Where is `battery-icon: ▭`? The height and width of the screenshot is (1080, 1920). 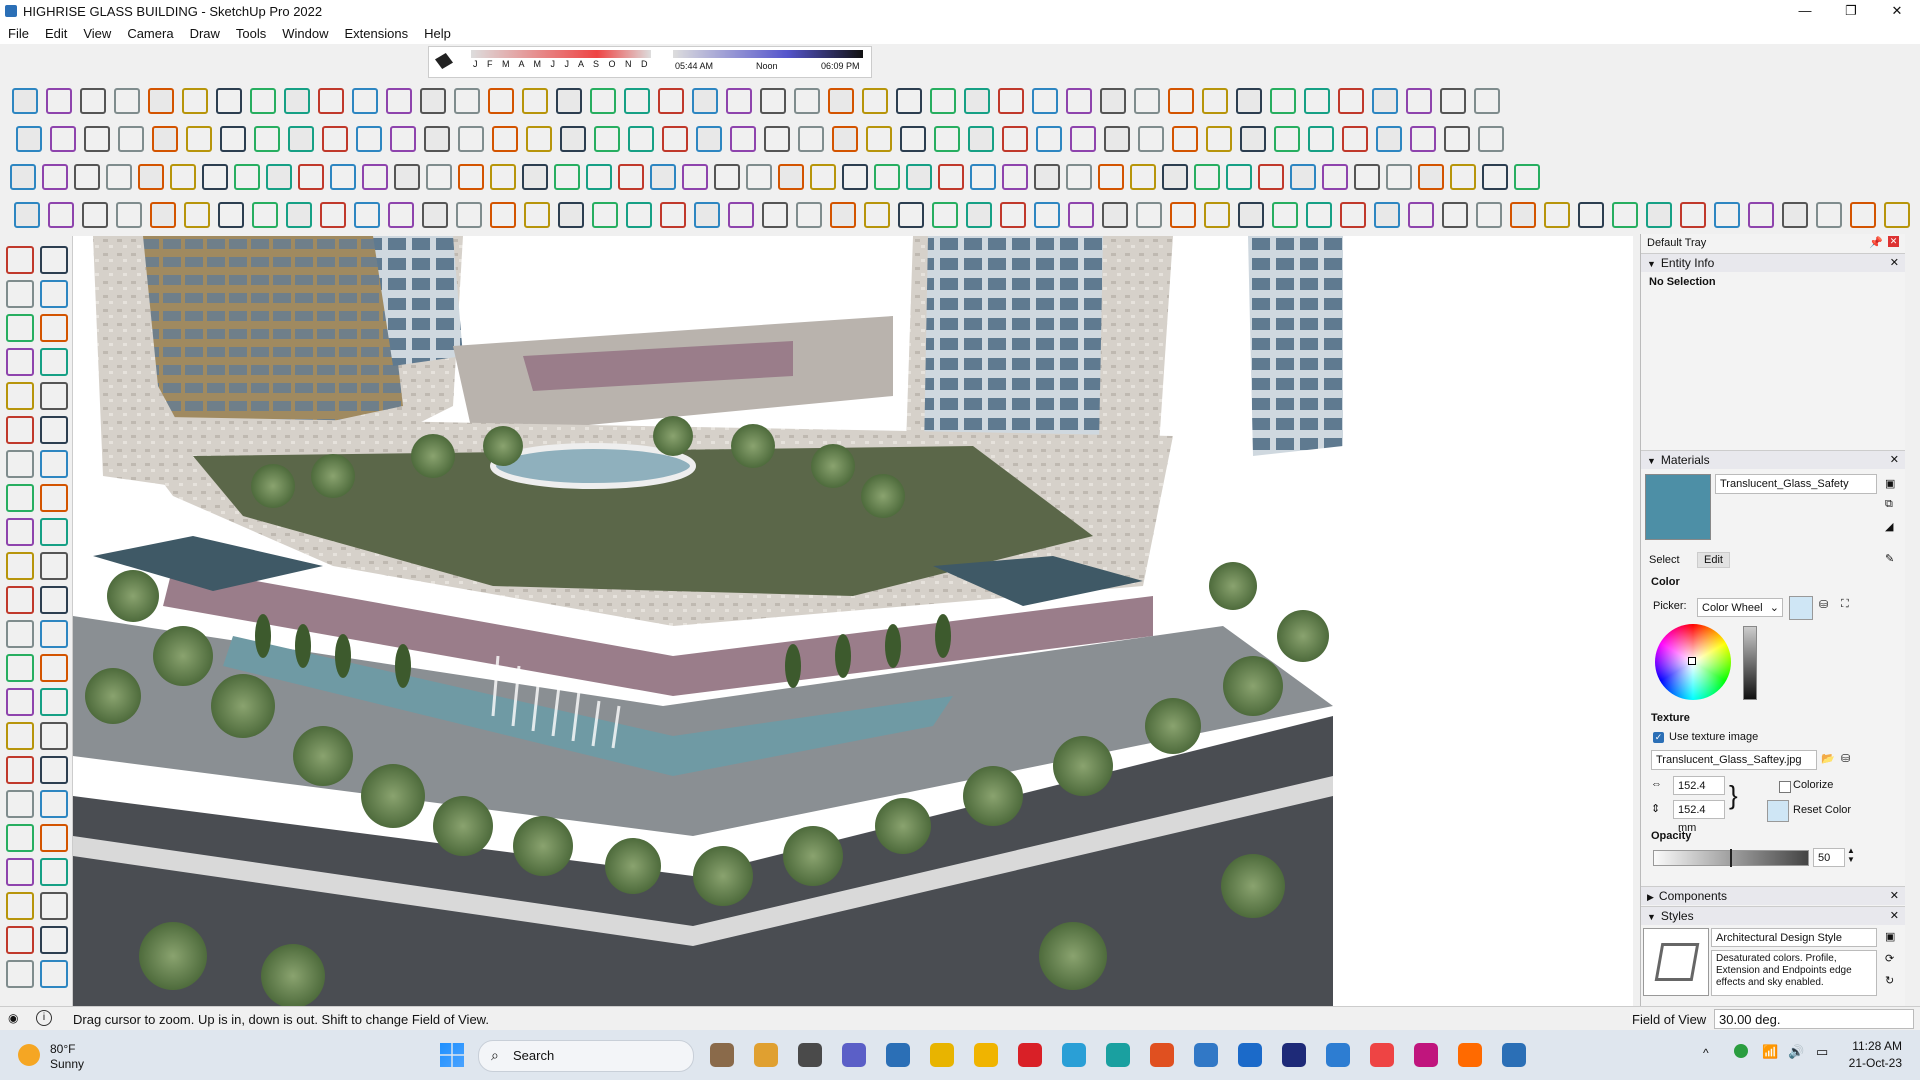 battery-icon: ▭ is located at coordinates (1822, 1052).